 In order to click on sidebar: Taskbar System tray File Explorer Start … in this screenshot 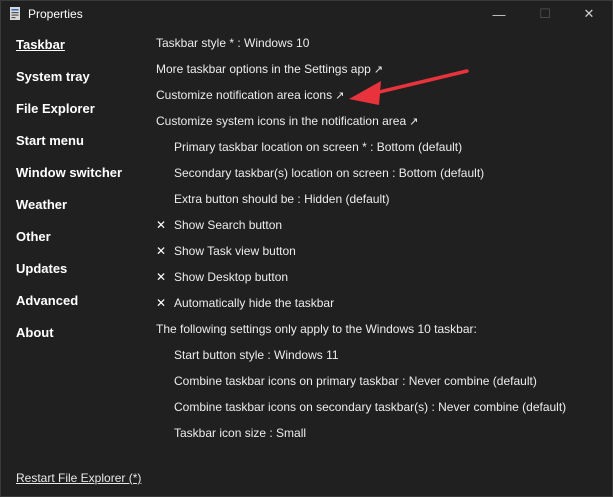, I will do `click(81, 197)`.